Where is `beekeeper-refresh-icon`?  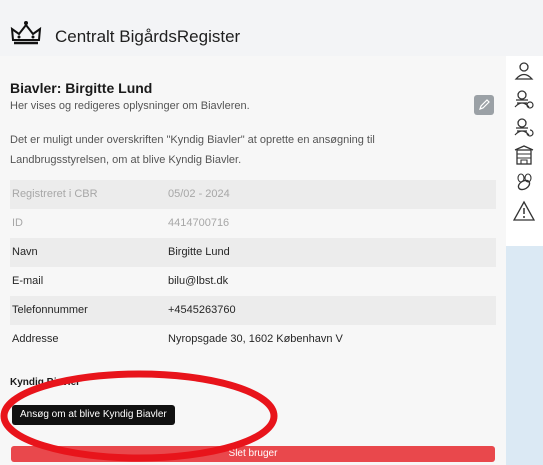
beekeeper-refresh-icon is located at coordinates (524, 127).